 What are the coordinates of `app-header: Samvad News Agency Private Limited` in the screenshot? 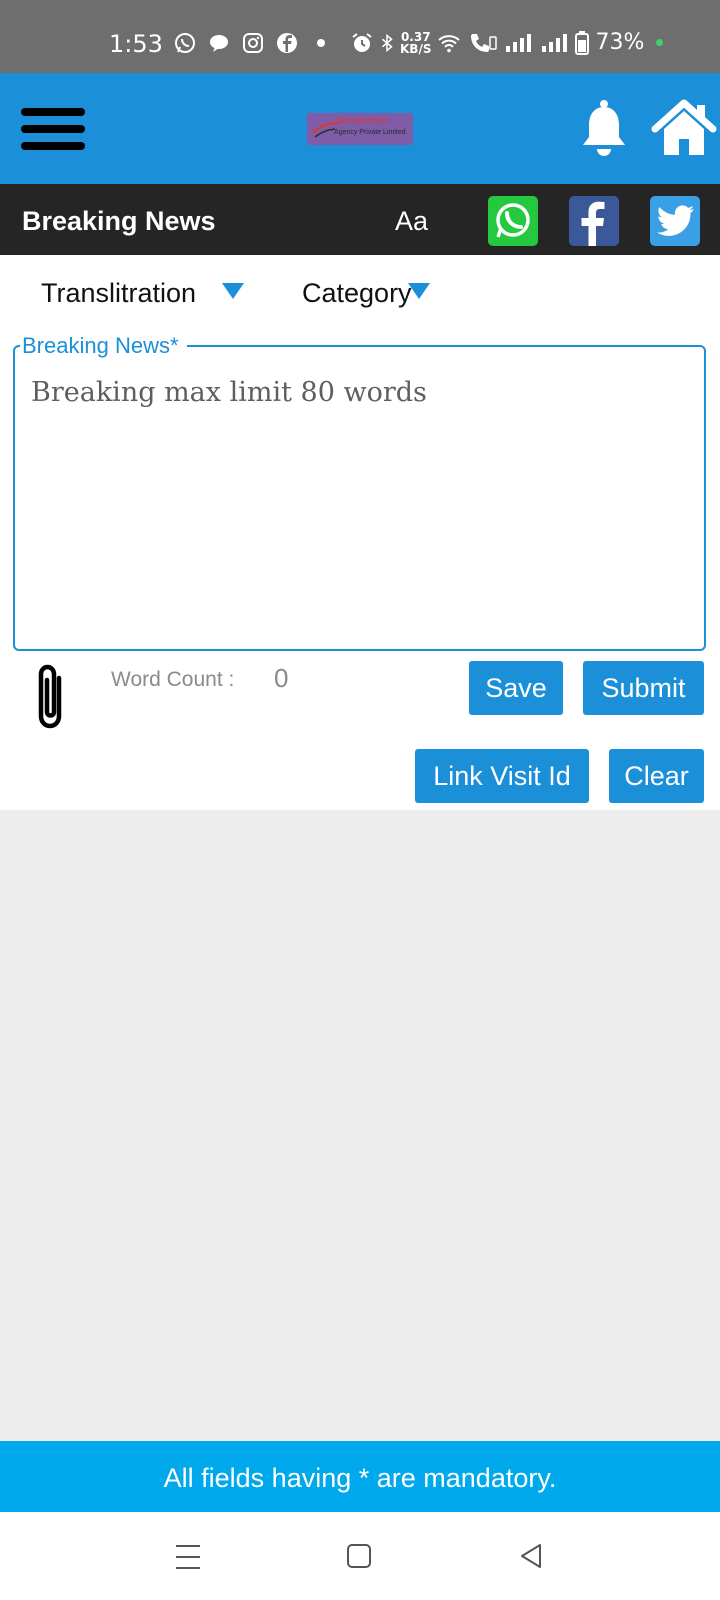 It's located at (360, 128).